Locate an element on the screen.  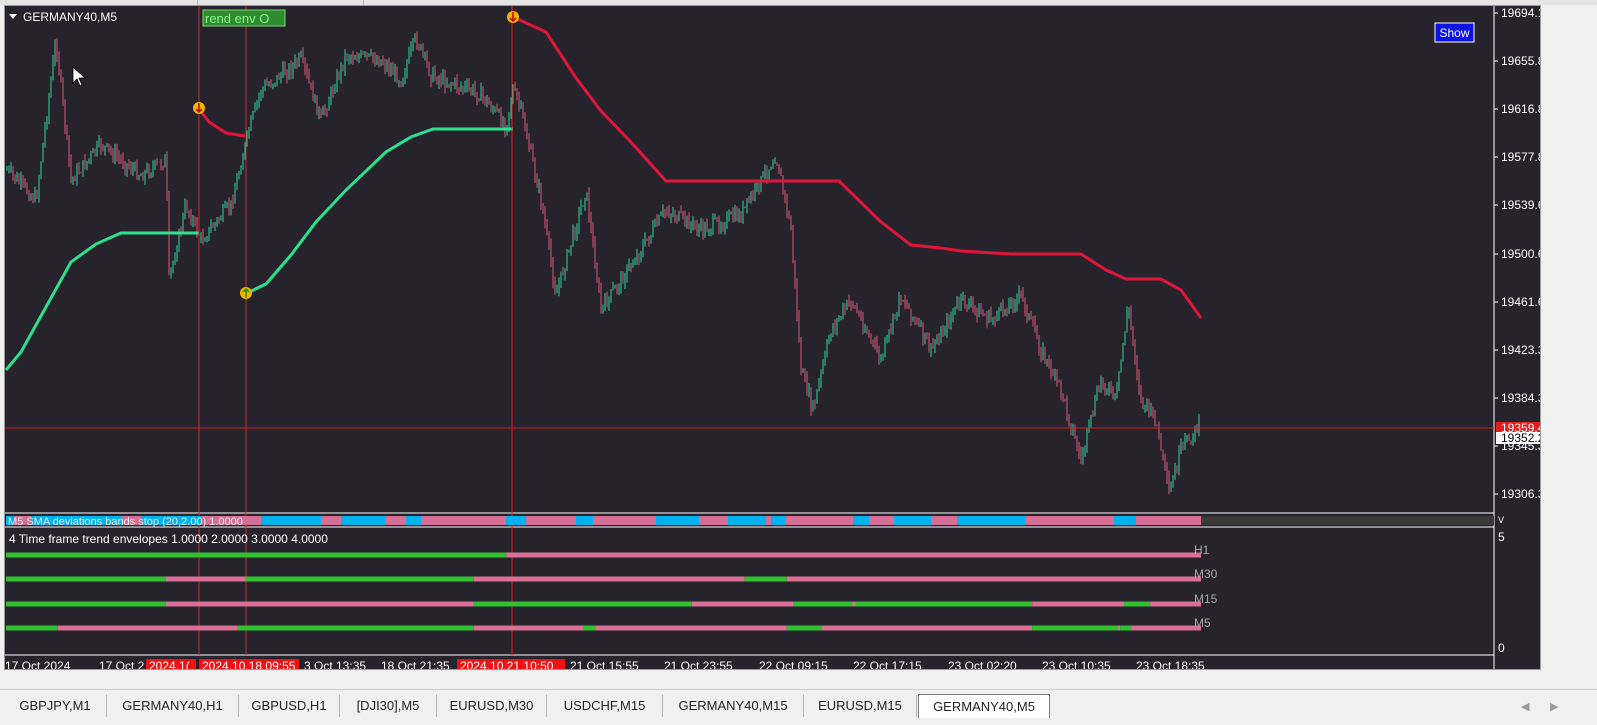
subwindow-axis-min: 0 is located at coordinates (1501, 648).